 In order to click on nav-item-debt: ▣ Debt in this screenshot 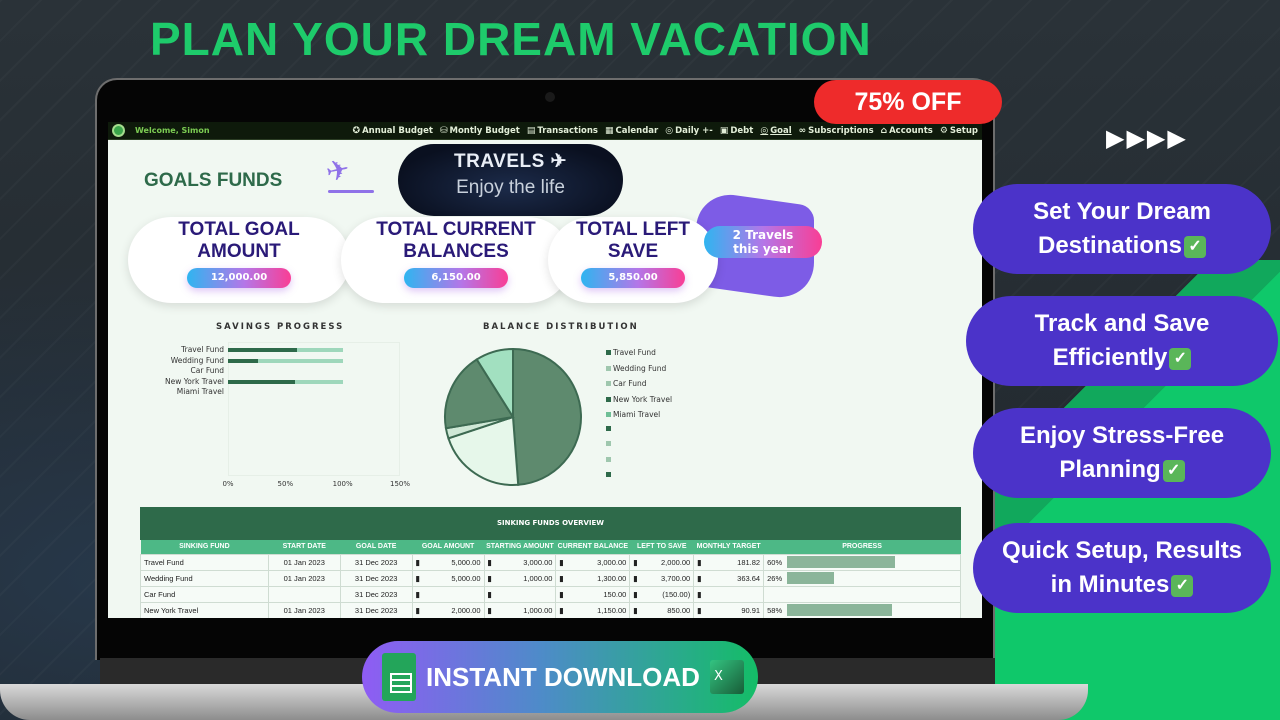, I will do `click(736, 131)`.